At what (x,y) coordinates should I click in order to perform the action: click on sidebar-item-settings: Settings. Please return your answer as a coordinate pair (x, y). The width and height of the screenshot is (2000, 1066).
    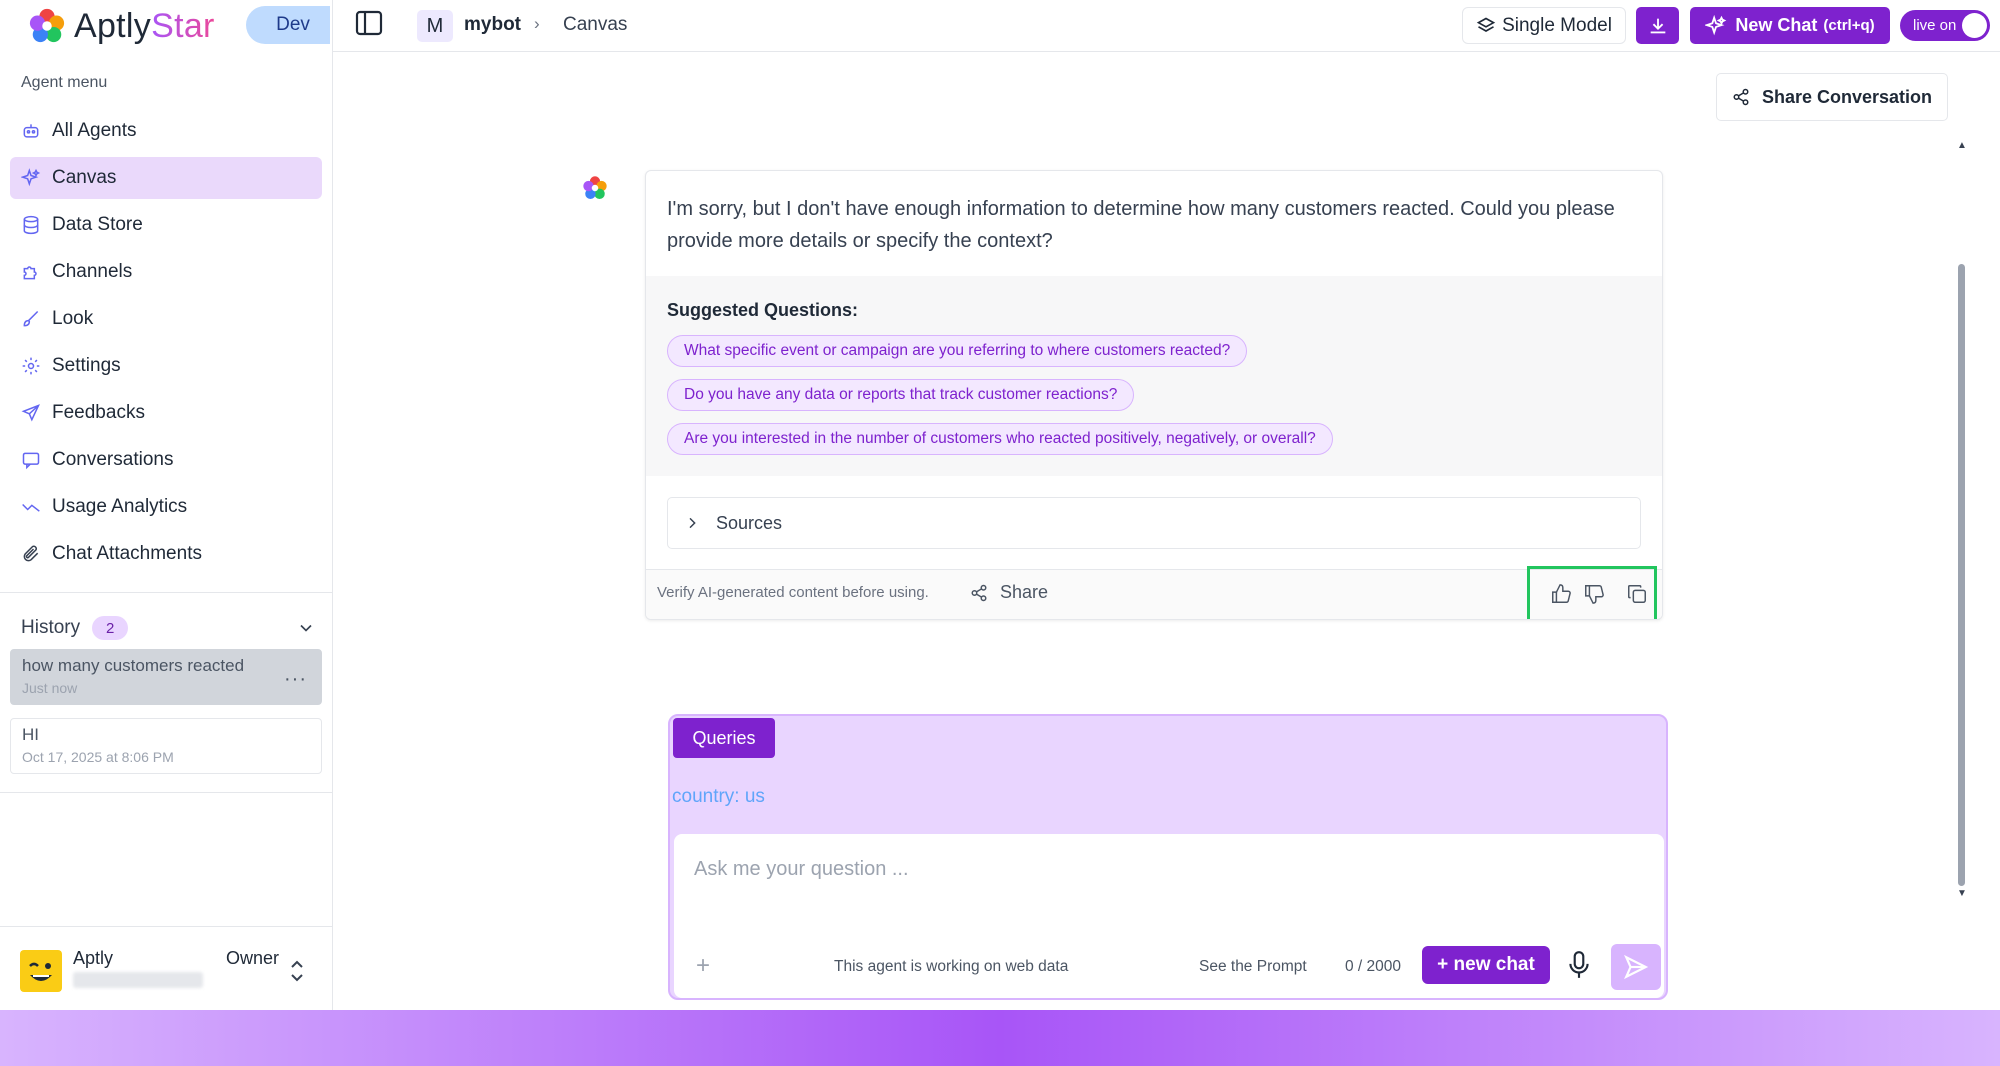
    Looking at the image, I should click on (166, 366).